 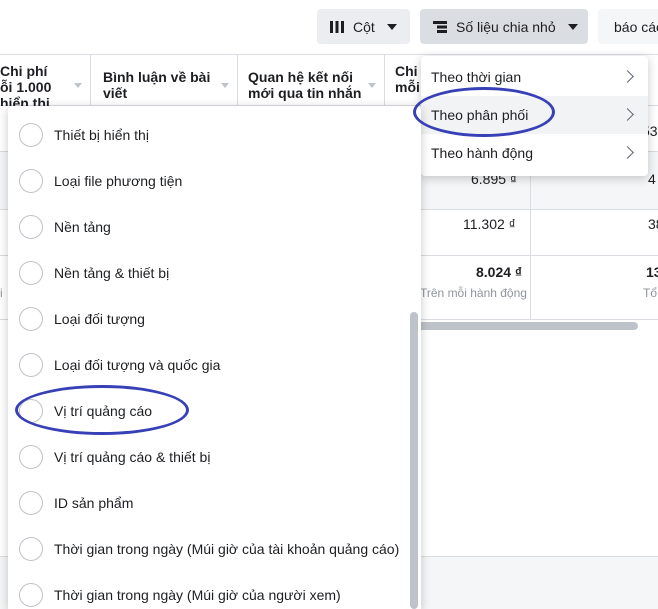 I want to click on list-item: Thiết bị hiển thị, so click(x=207, y=135).